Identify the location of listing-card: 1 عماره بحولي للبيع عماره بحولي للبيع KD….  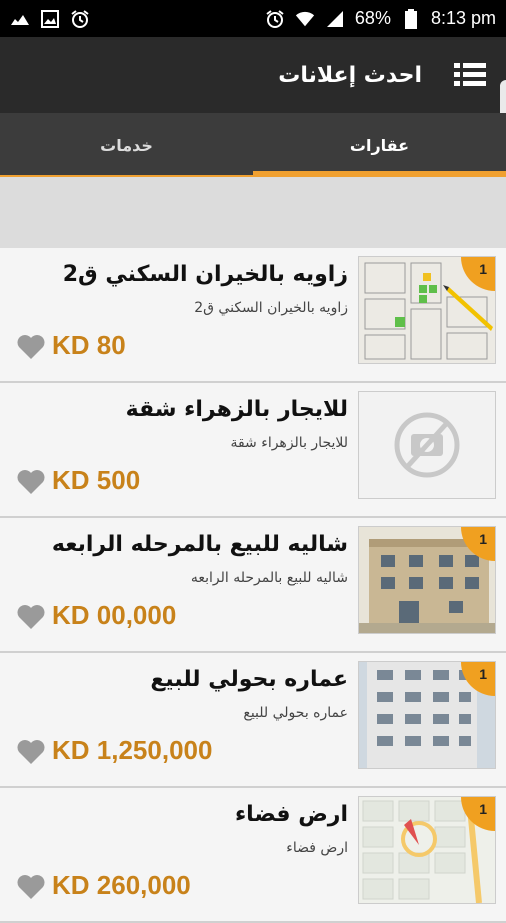
(253, 720).